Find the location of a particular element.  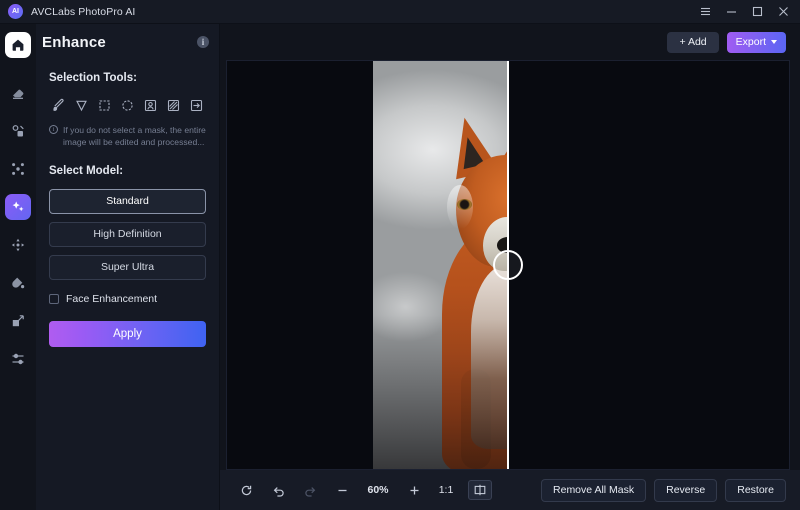

face-enhancement-row: Face Enhancement is located at coordinates (127, 299).